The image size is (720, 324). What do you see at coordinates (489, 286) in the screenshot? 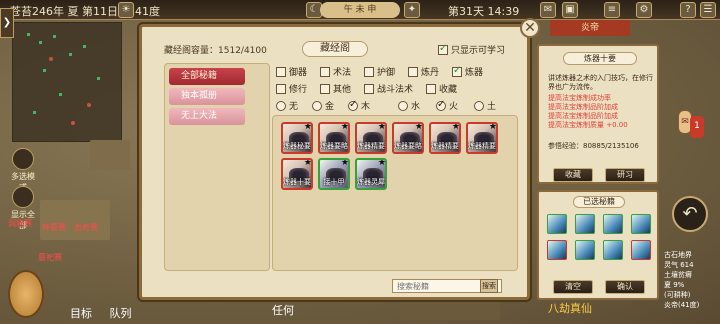
I see `search-button: 搜索` at bounding box center [489, 286].